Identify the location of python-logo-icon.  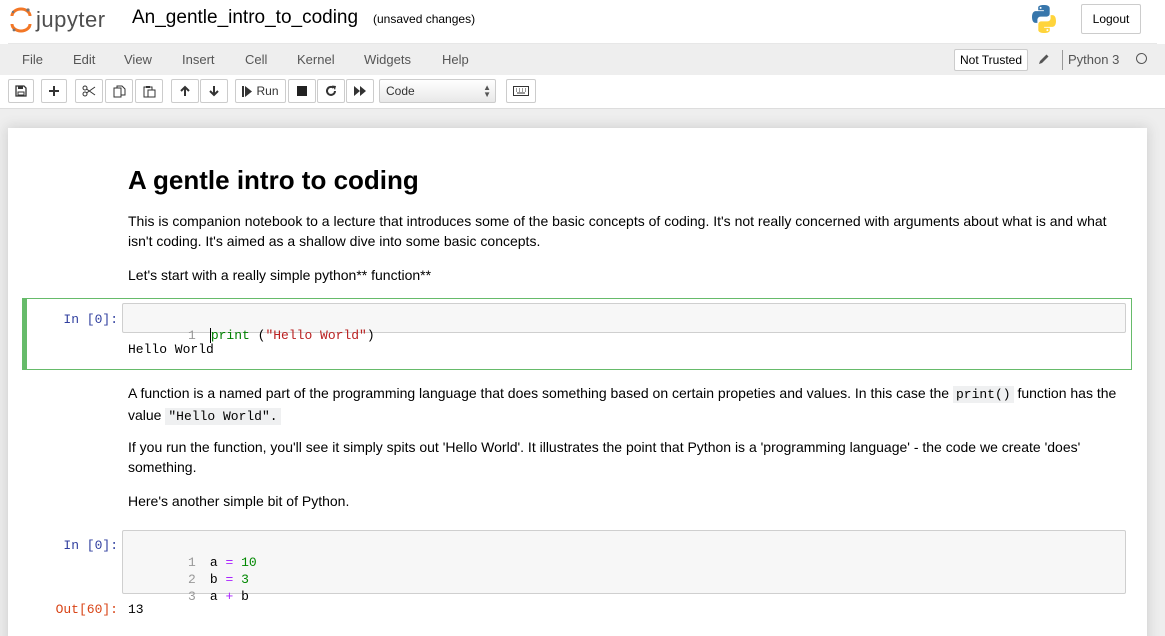
(1044, 19).